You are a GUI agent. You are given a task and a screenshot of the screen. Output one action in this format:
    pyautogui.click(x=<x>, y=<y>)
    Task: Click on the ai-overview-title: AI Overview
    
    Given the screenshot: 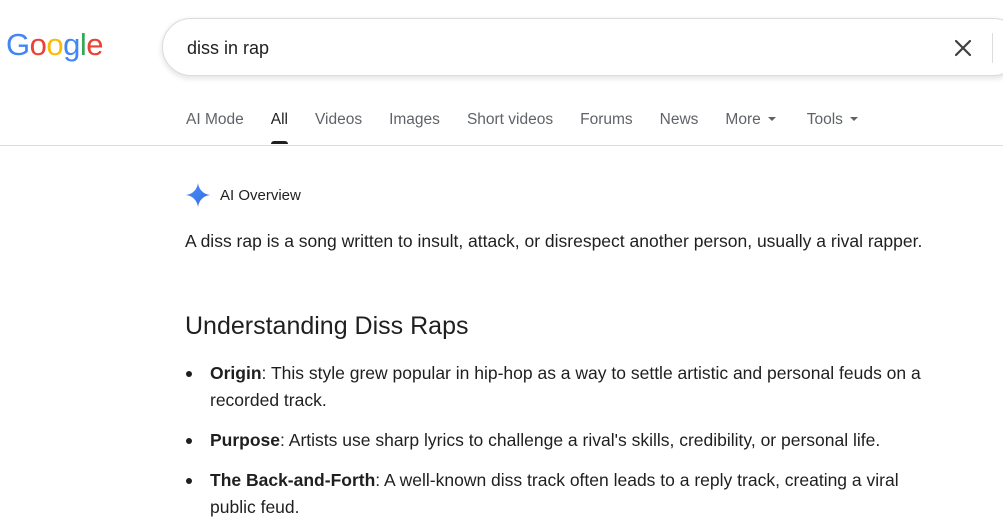 What is the action you would take?
    pyautogui.click(x=260, y=195)
    